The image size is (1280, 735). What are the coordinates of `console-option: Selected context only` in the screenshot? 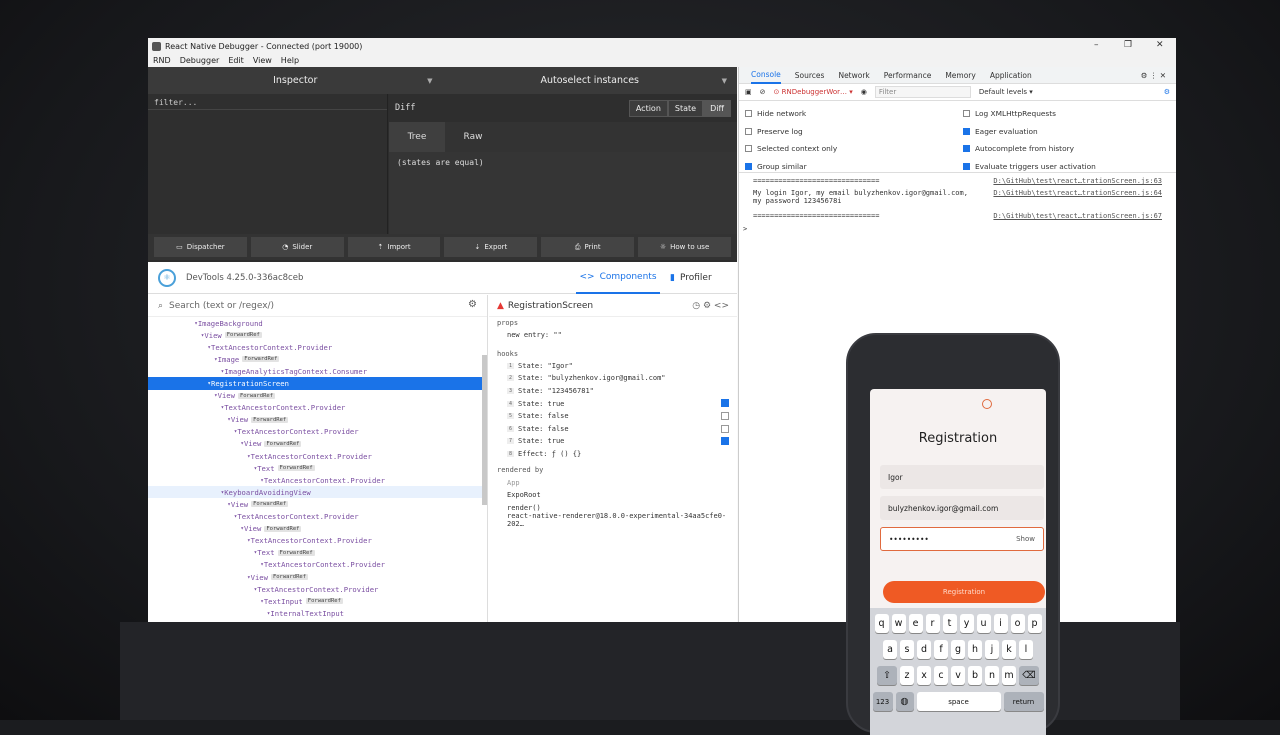 It's located at (791, 148).